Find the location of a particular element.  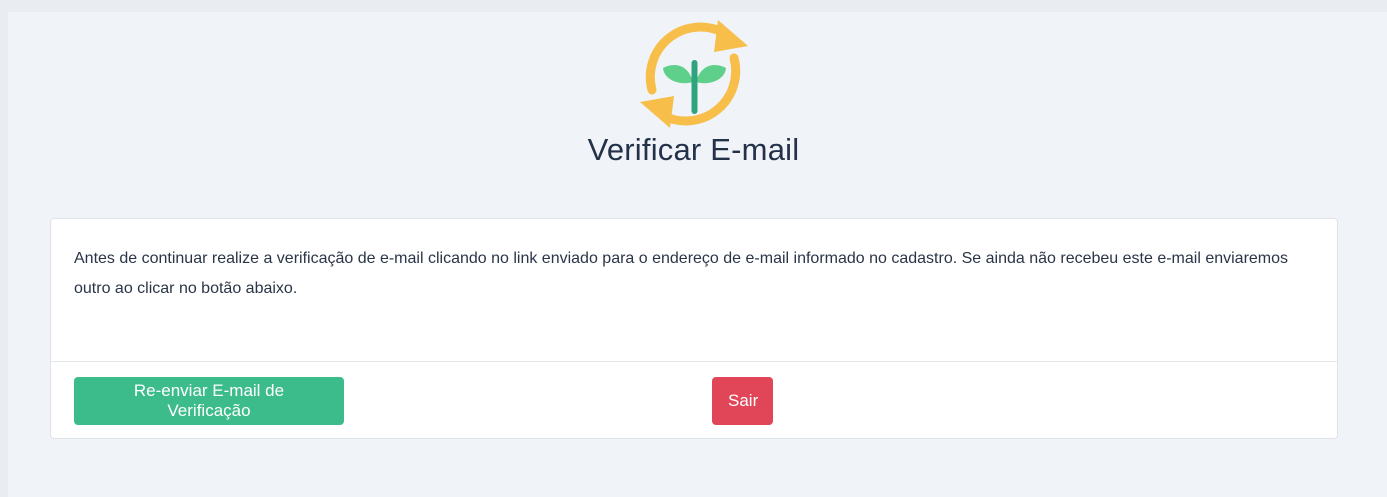

card-divider is located at coordinates (694, 361).